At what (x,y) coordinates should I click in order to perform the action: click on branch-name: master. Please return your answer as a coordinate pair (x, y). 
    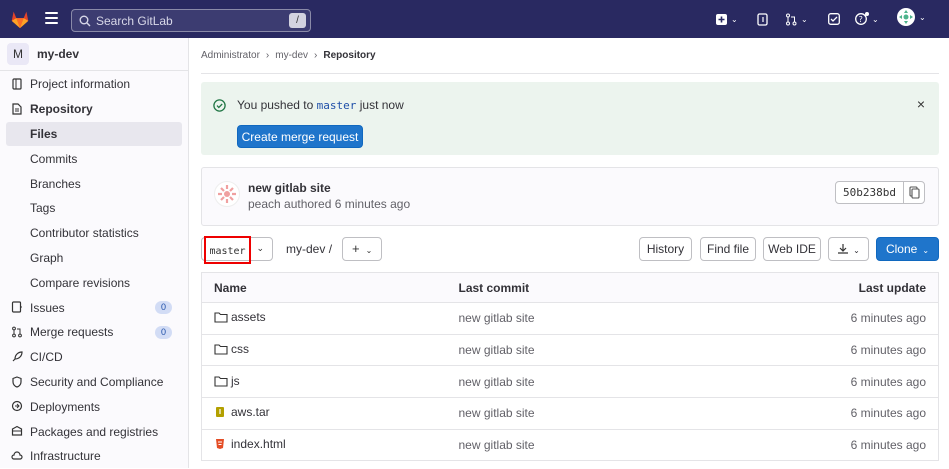
    Looking at the image, I should click on (227, 251).